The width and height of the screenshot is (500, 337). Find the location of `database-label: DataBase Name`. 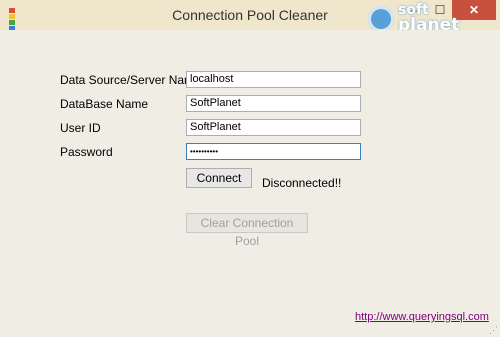

database-label: DataBase Name is located at coordinates (104, 104).